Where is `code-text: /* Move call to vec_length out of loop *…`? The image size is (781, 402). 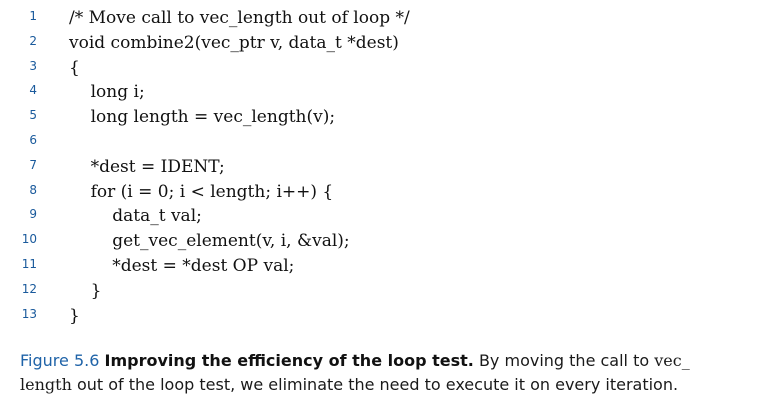 code-text: /* Move call to vec_length out of loop *… is located at coordinates (239, 18).